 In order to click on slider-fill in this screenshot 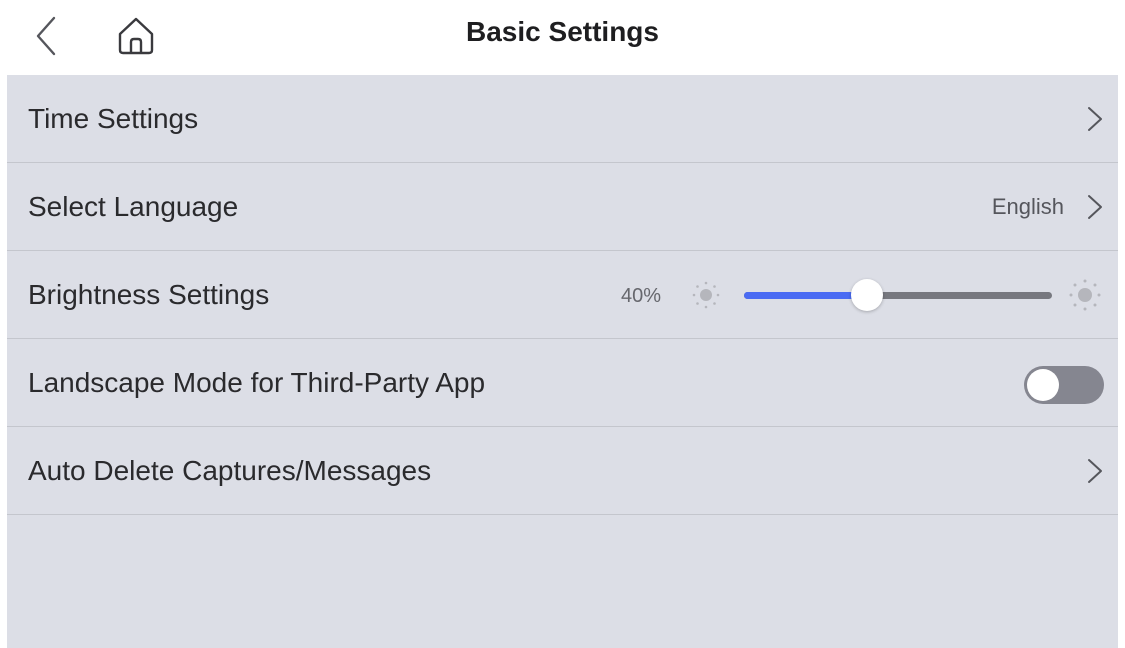, I will do `click(806, 295)`.